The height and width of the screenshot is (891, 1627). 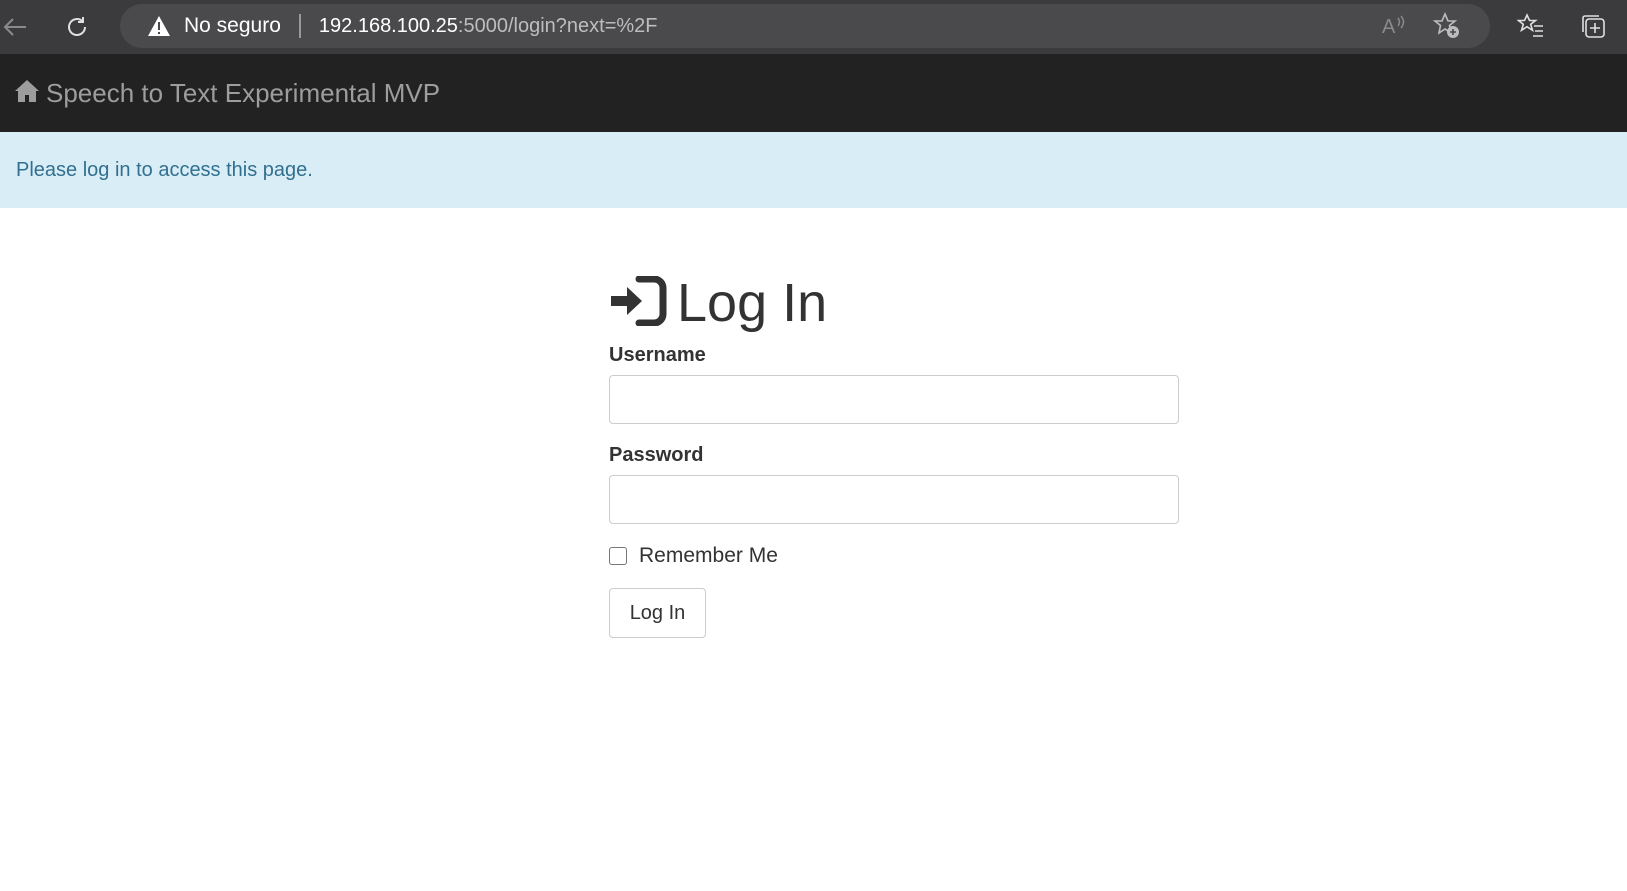 What do you see at coordinates (618, 556) in the screenshot?
I see `remember-me-checkbox` at bounding box center [618, 556].